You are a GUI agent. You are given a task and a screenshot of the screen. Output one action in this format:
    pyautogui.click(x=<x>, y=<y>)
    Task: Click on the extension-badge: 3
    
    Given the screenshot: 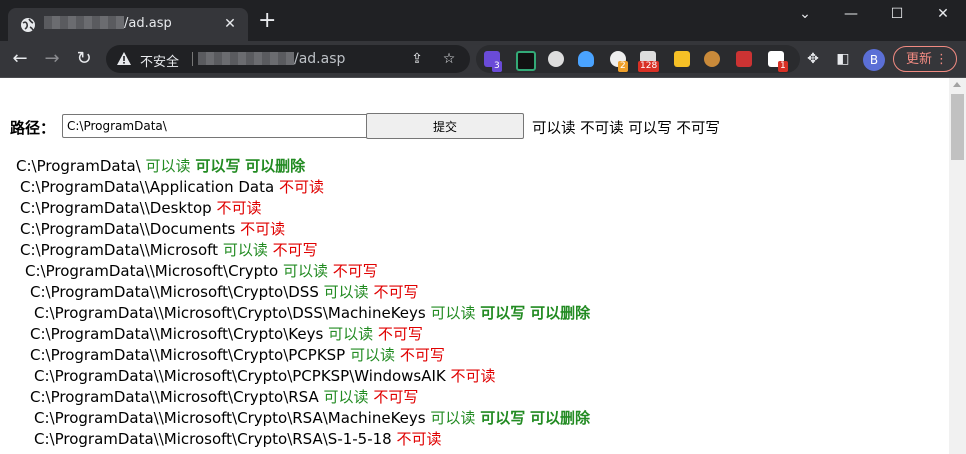 What is the action you would take?
    pyautogui.click(x=497, y=66)
    